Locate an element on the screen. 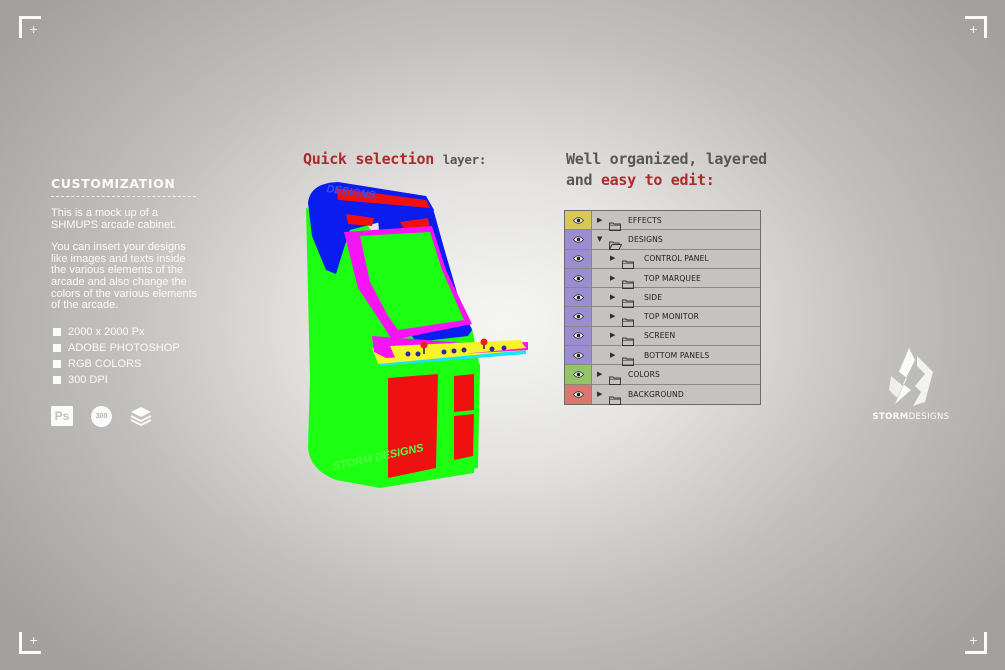  easy-to-edit-accent: easy to edit: is located at coordinates (657, 180).